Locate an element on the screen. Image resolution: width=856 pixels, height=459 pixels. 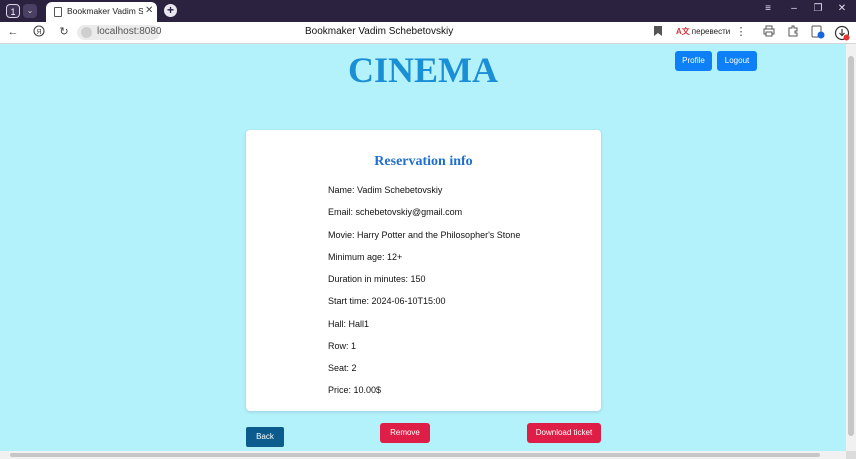
minimize-button: – is located at coordinates (794, 8).